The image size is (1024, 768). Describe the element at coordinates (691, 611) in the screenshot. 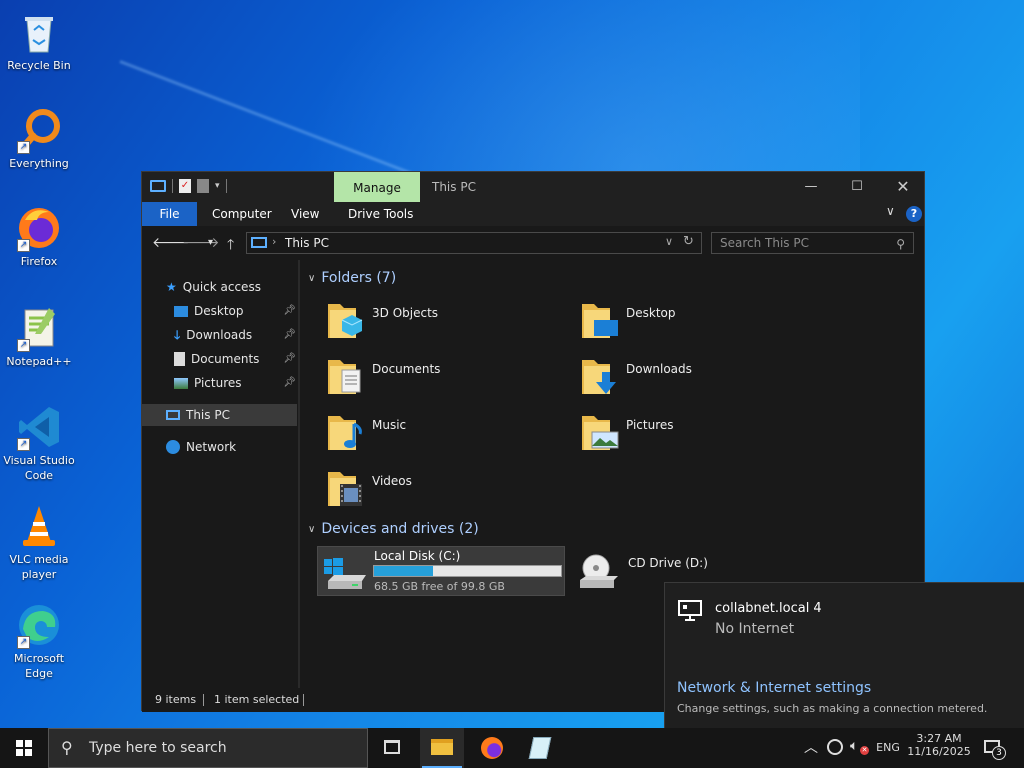

I see `ethernet-icon` at that location.